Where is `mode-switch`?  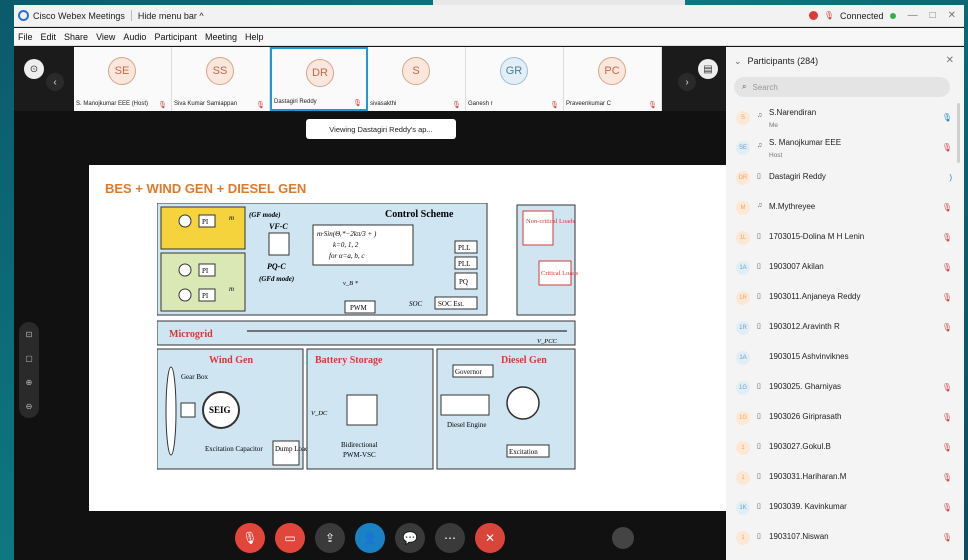 mode-switch is located at coordinates (279, 244).